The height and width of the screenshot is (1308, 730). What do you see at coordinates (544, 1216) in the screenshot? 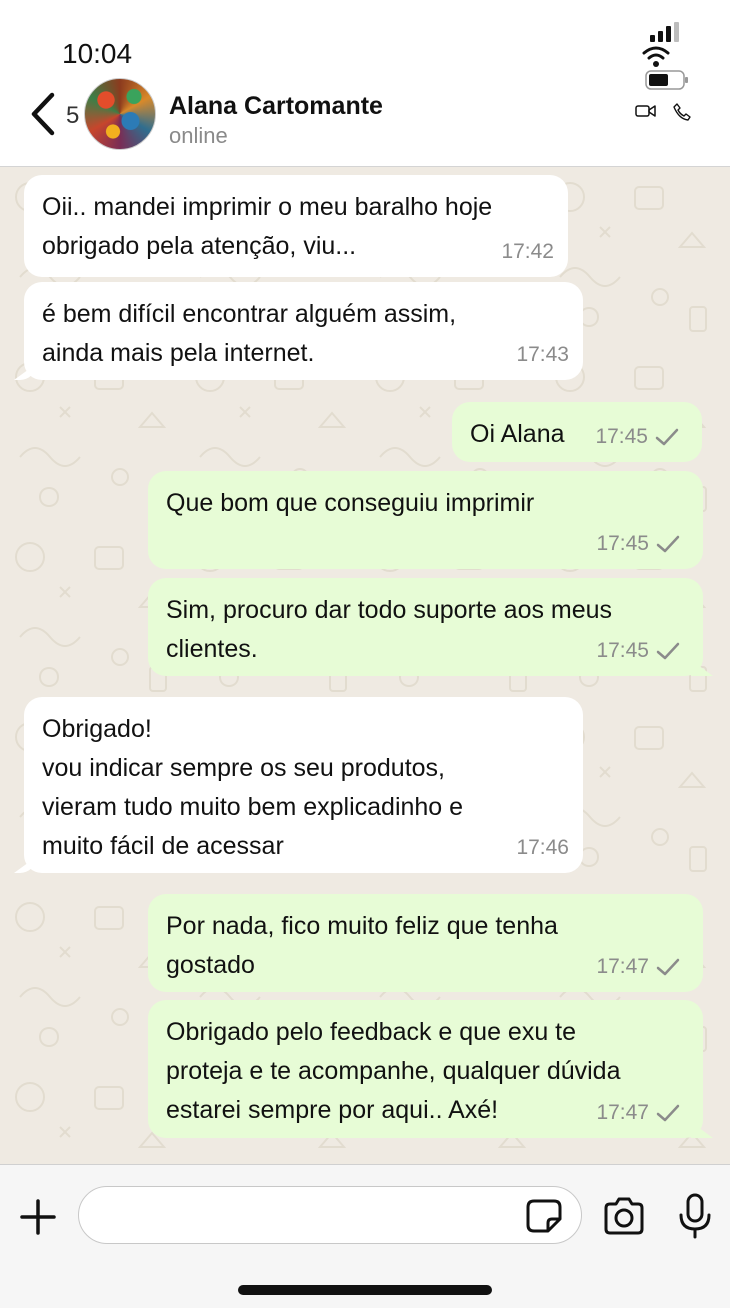
I see `sticker-icon` at bounding box center [544, 1216].